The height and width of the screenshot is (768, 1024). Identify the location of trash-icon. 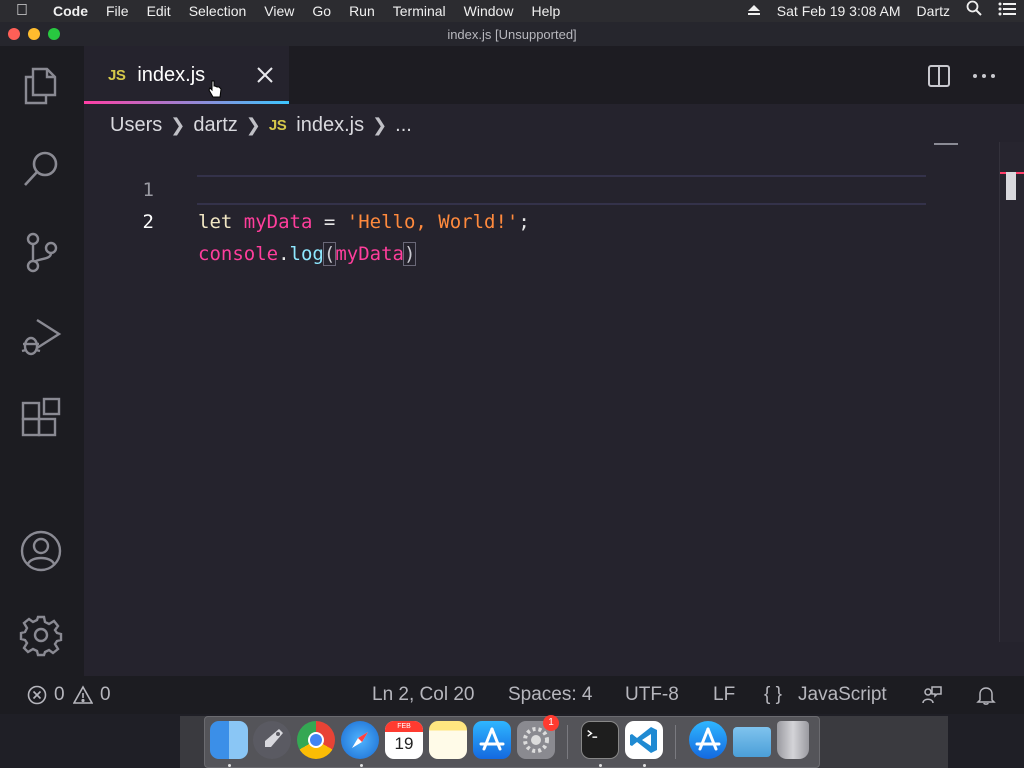
(793, 740).